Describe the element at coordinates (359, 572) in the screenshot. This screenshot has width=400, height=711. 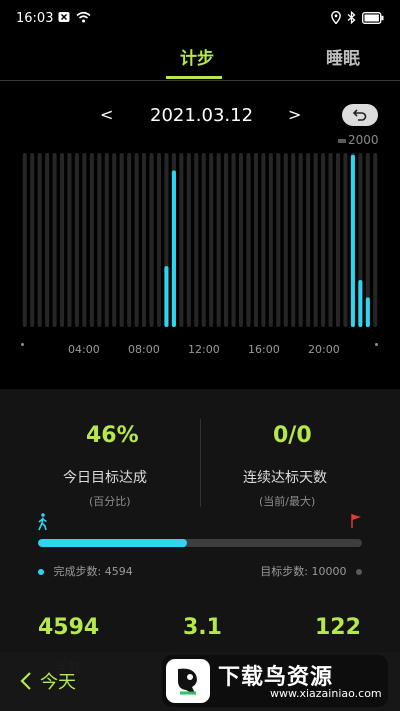
I see `target-dot` at that location.